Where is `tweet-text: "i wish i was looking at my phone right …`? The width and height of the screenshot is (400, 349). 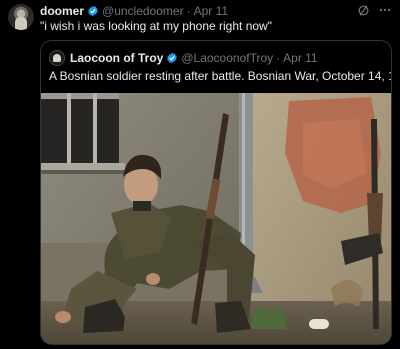
tweet-text: "i wish i was looking at my phone right … is located at coordinates (156, 26).